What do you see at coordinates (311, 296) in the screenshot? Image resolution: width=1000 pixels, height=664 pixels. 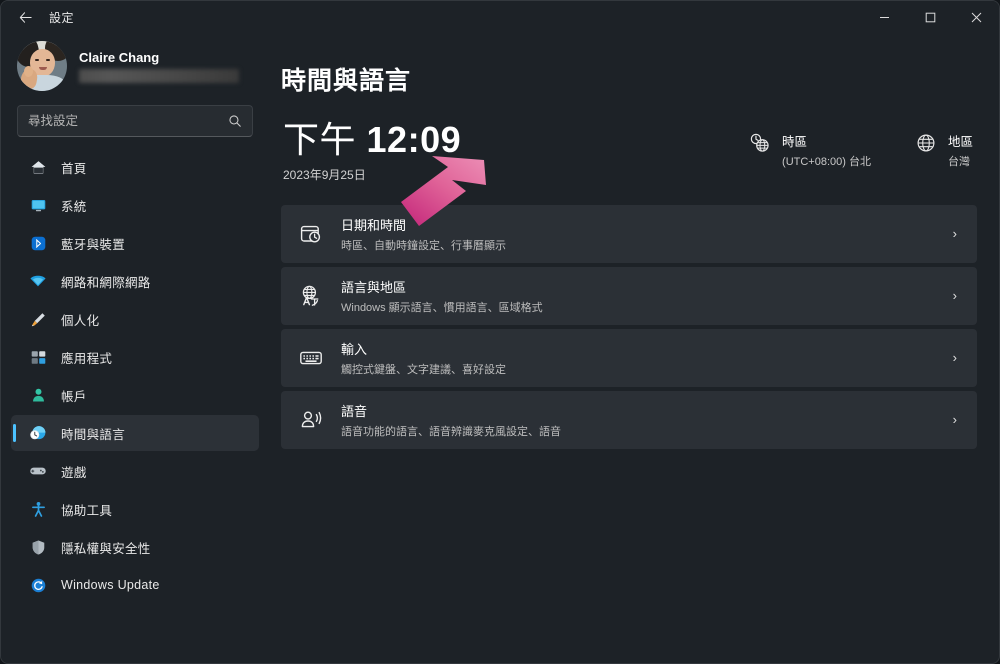 I see `language-globe-icon` at bounding box center [311, 296].